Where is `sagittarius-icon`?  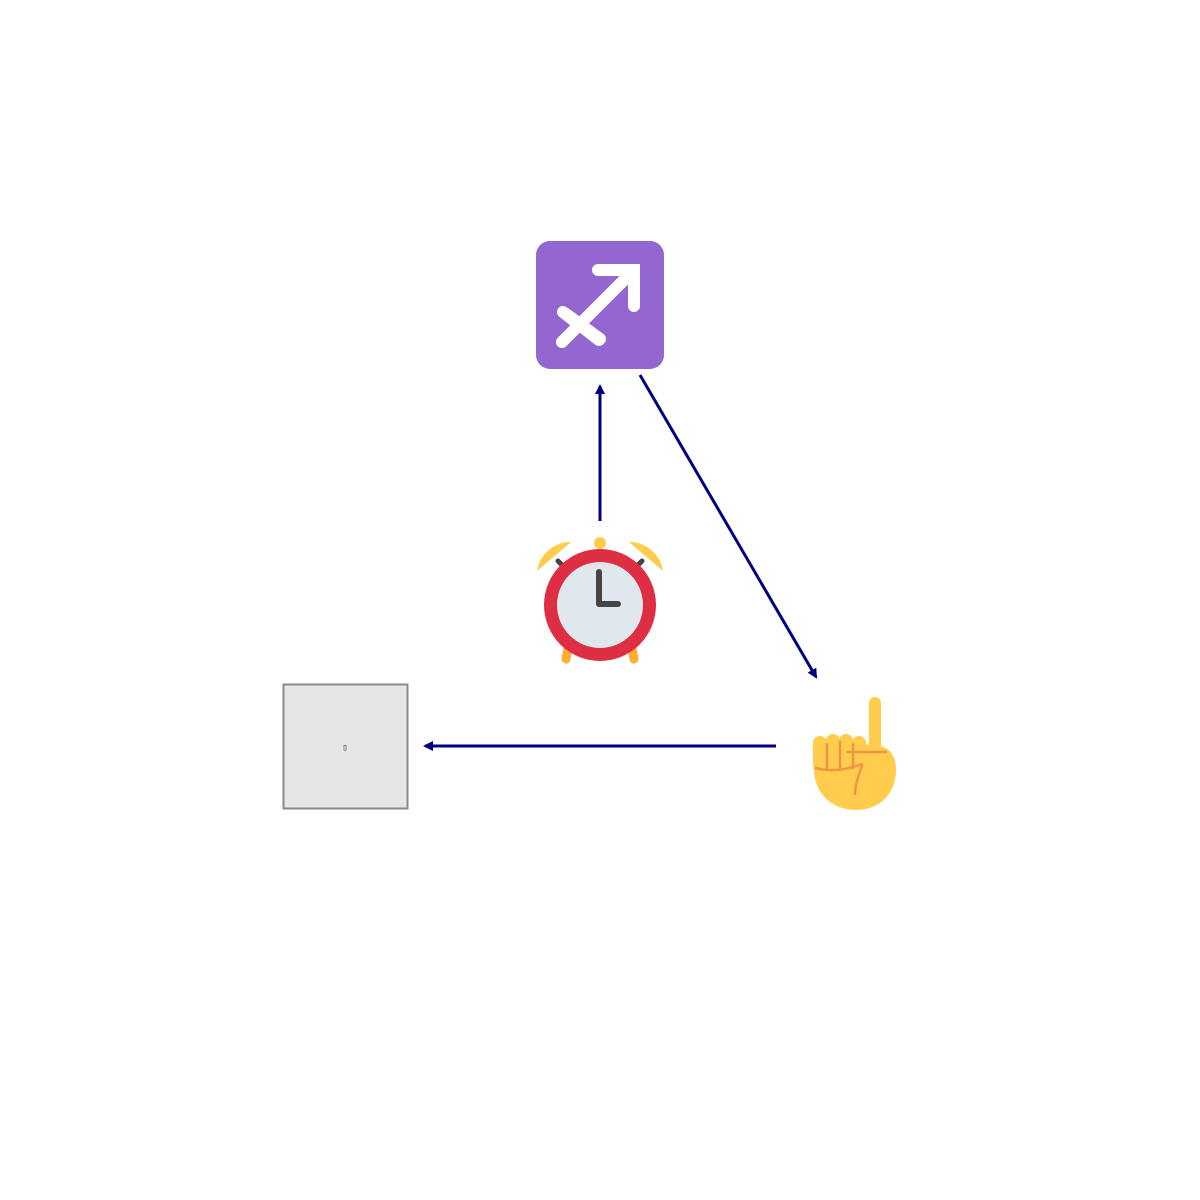
sagittarius-icon is located at coordinates (600, 305).